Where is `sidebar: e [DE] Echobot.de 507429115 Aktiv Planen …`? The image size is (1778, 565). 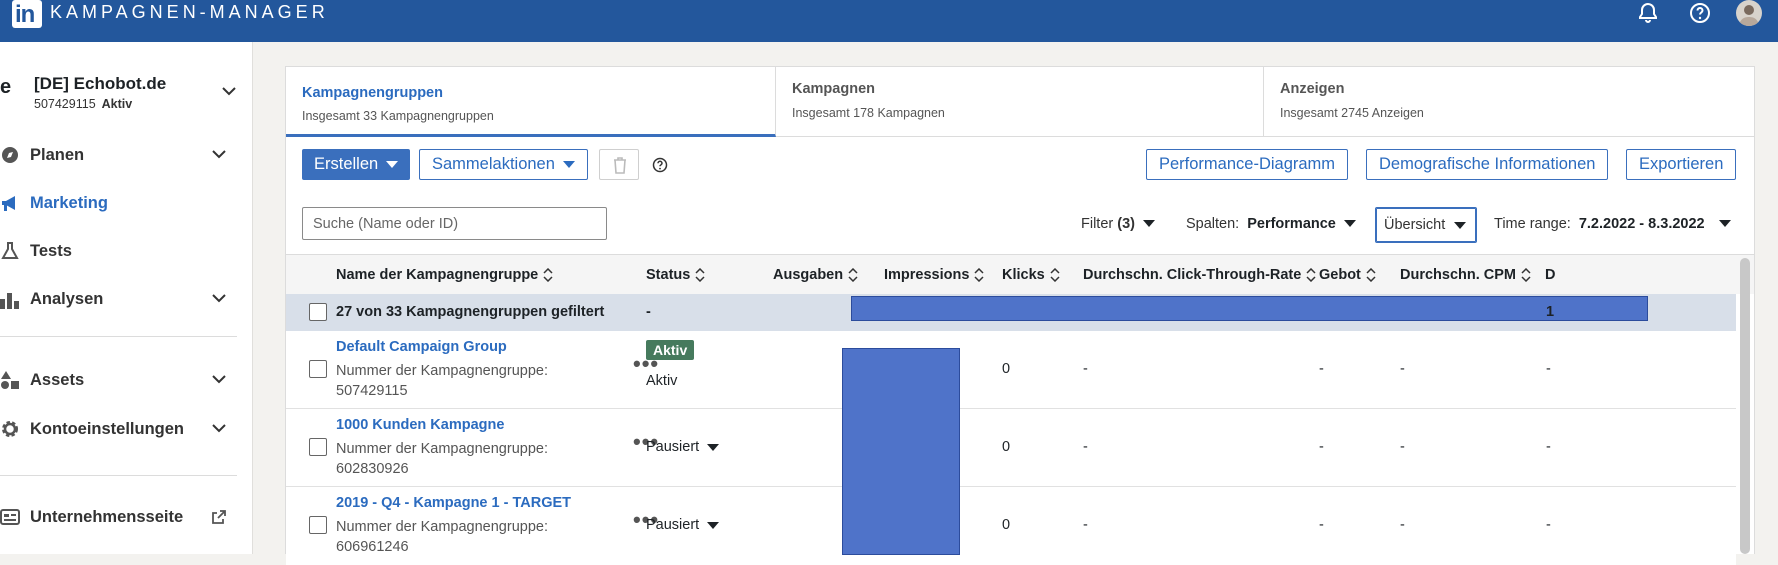
sidebar: e [DE] Echobot.de 507429115 Aktiv Planen … is located at coordinates (126, 298).